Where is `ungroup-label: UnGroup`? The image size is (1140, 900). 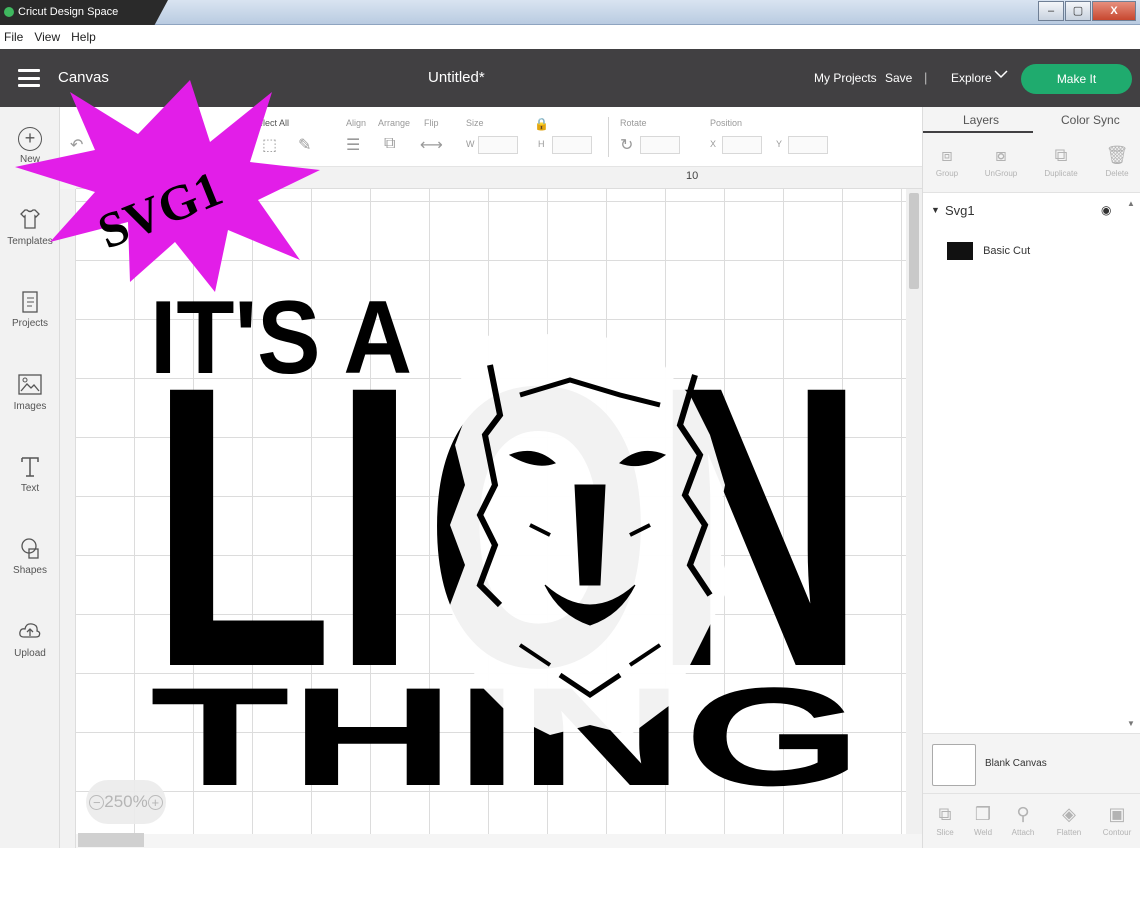
ungroup-label: UnGroup is located at coordinates (1001, 173).